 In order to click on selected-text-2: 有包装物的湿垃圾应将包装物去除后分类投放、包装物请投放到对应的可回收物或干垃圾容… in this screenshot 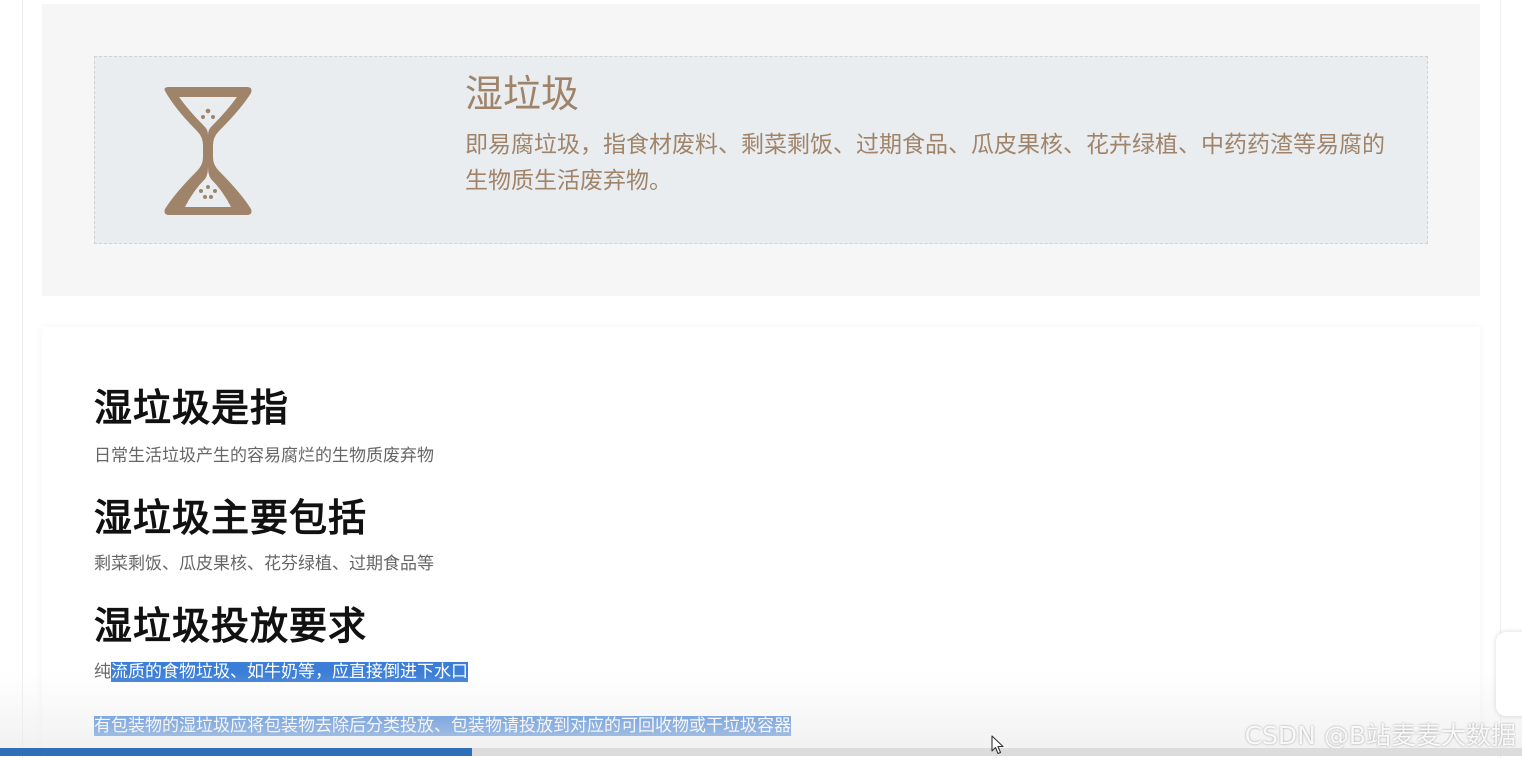, I will do `click(442, 726)`.